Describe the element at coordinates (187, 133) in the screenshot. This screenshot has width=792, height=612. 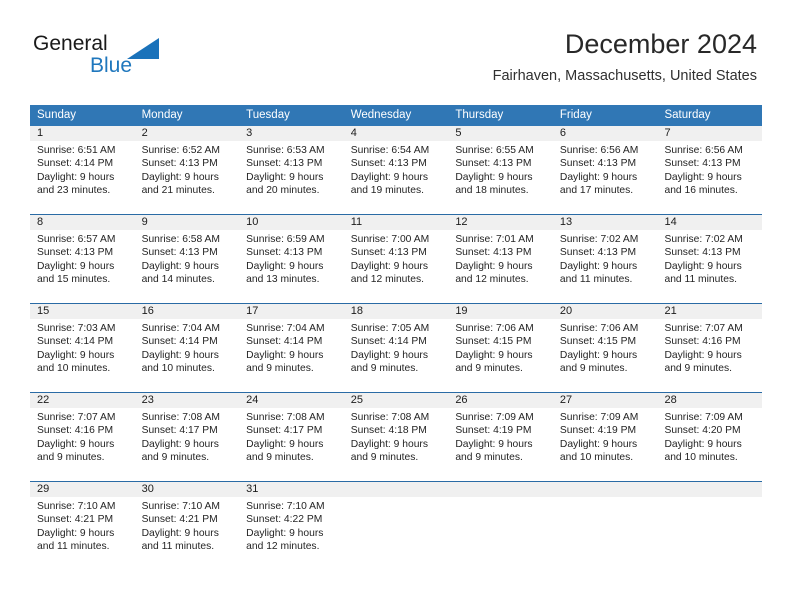
I see `day-number: 2` at that location.